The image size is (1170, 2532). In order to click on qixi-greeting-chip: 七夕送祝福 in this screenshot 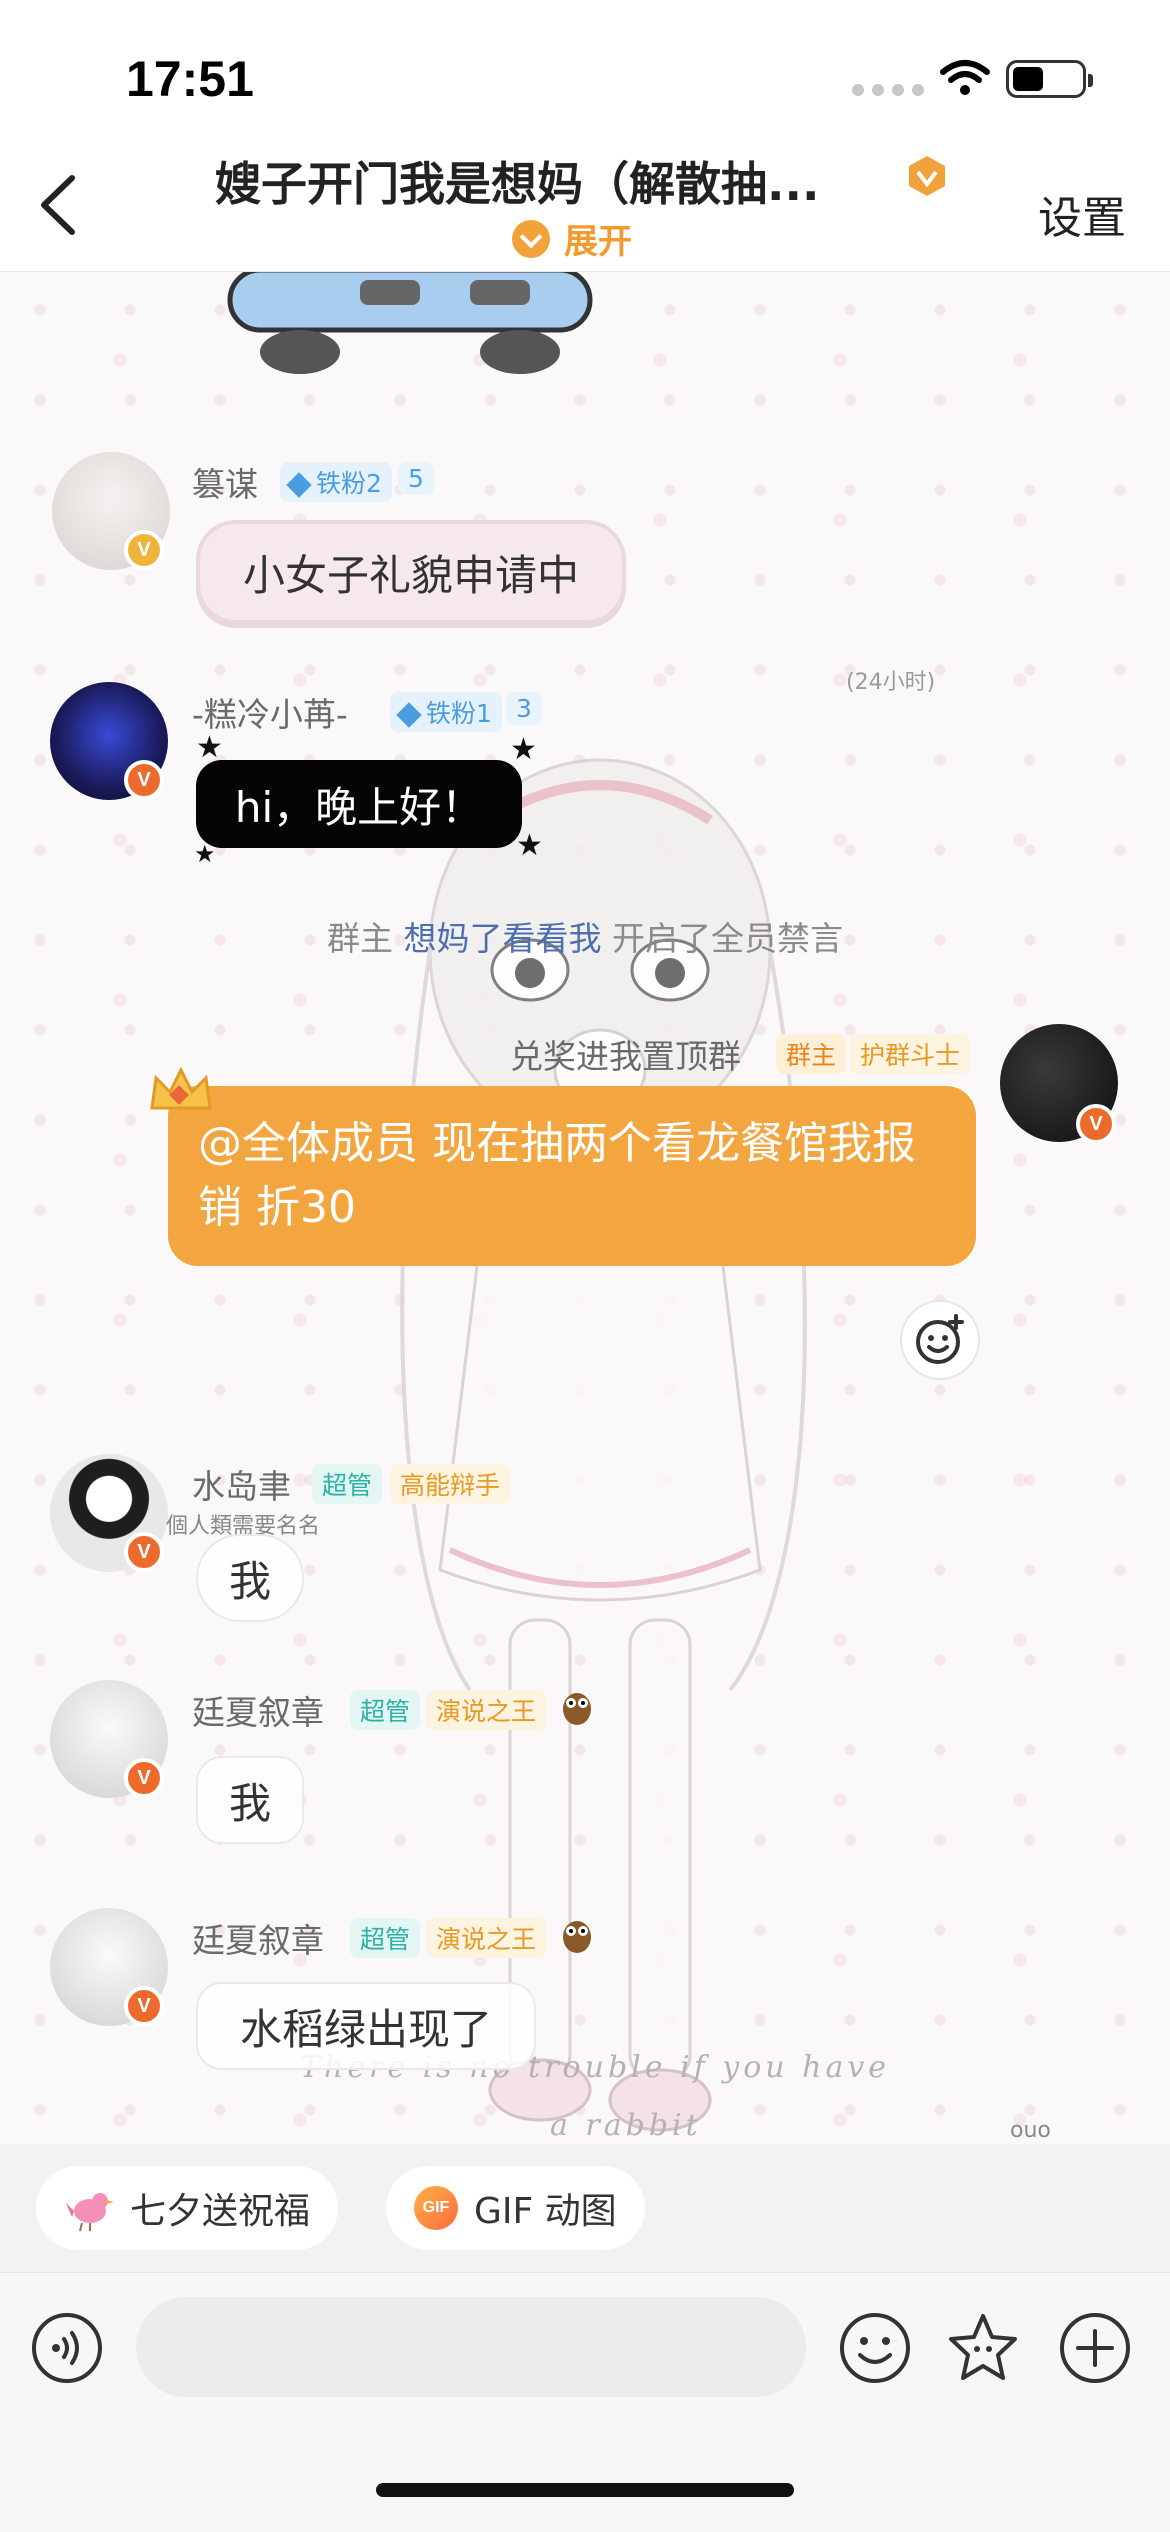, I will do `click(187, 2208)`.